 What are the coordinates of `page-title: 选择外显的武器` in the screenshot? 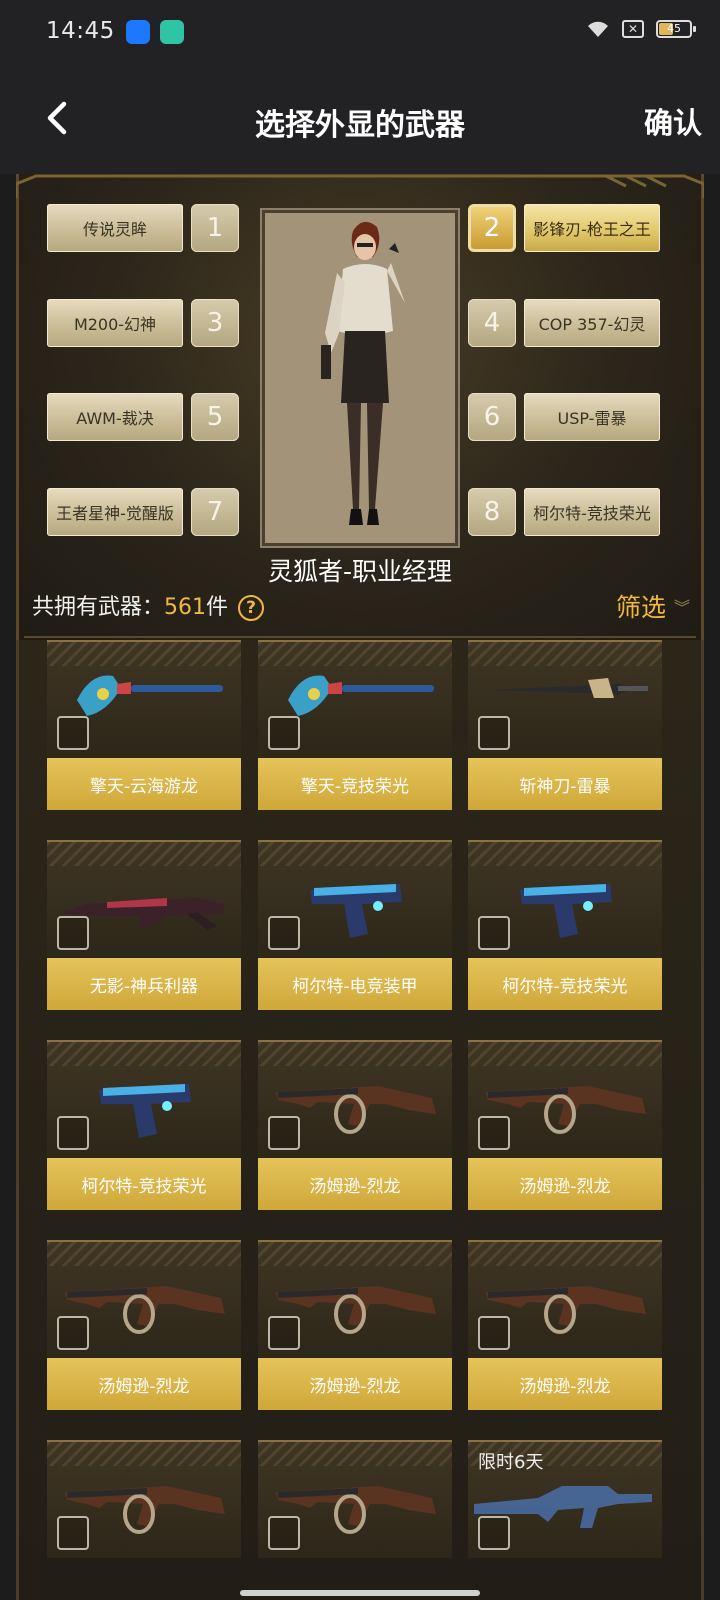 It's located at (360, 125).